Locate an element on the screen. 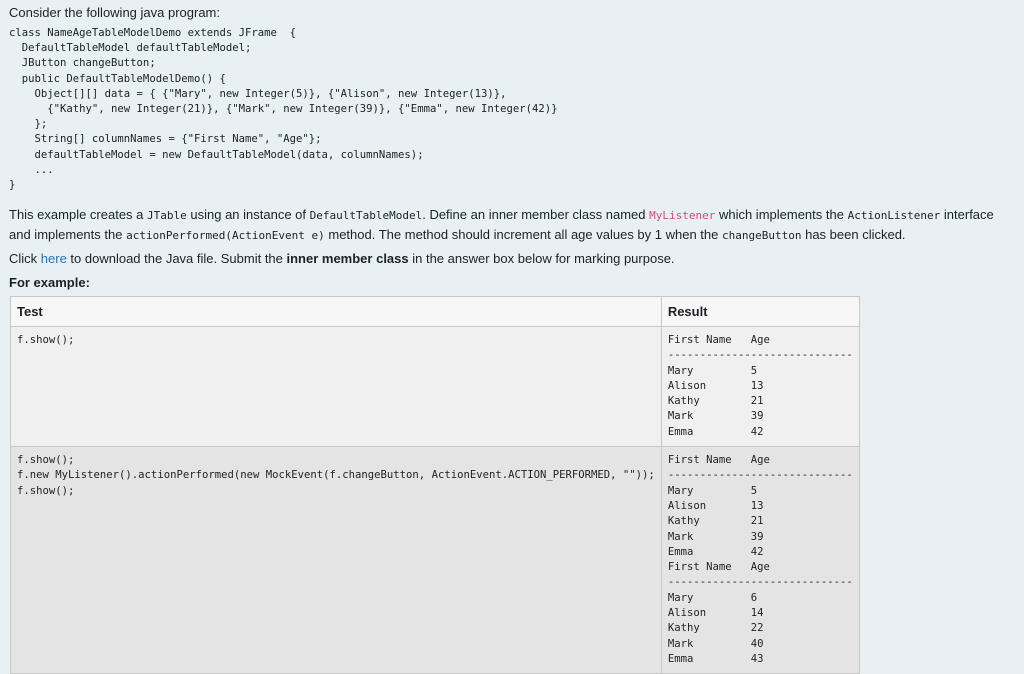 The height and width of the screenshot is (674, 1024). inline-code: changeButton is located at coordinates (762, 235).